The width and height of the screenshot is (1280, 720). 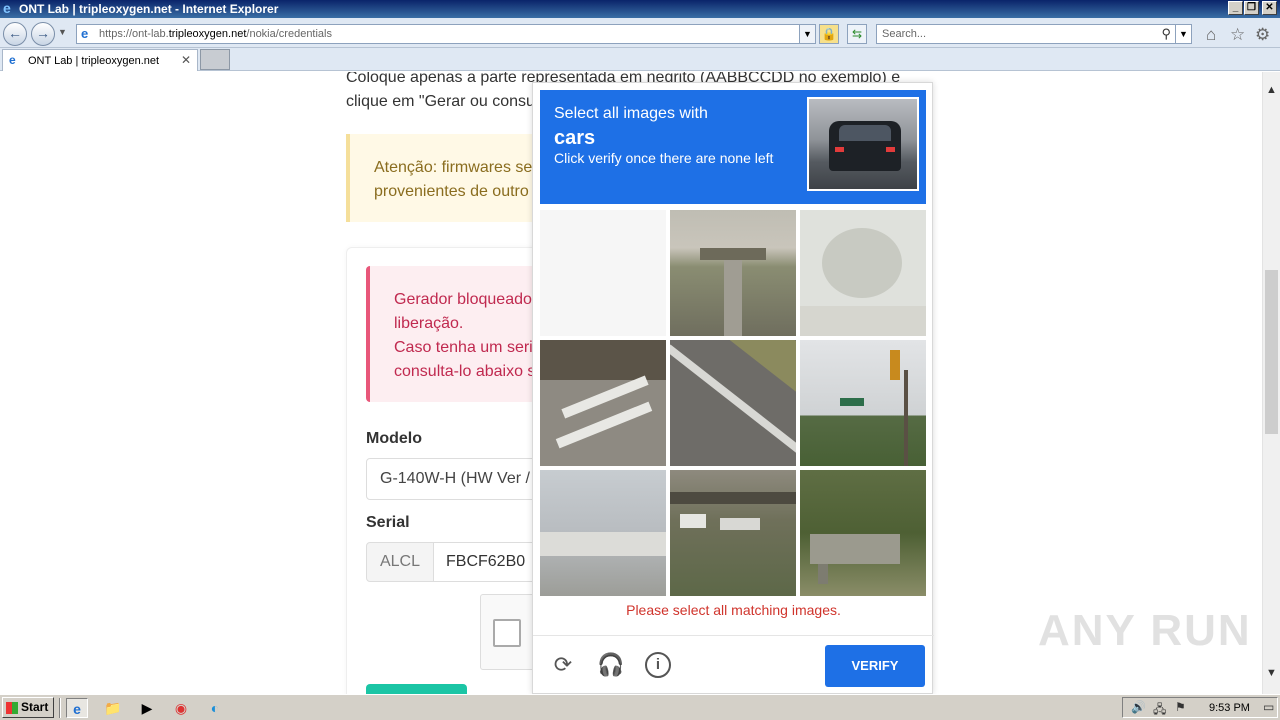 What do you see at coordinates (563, 665) in the screenshot?
I see `refresh-icon: ⟳` at bounding box center [563, 665].